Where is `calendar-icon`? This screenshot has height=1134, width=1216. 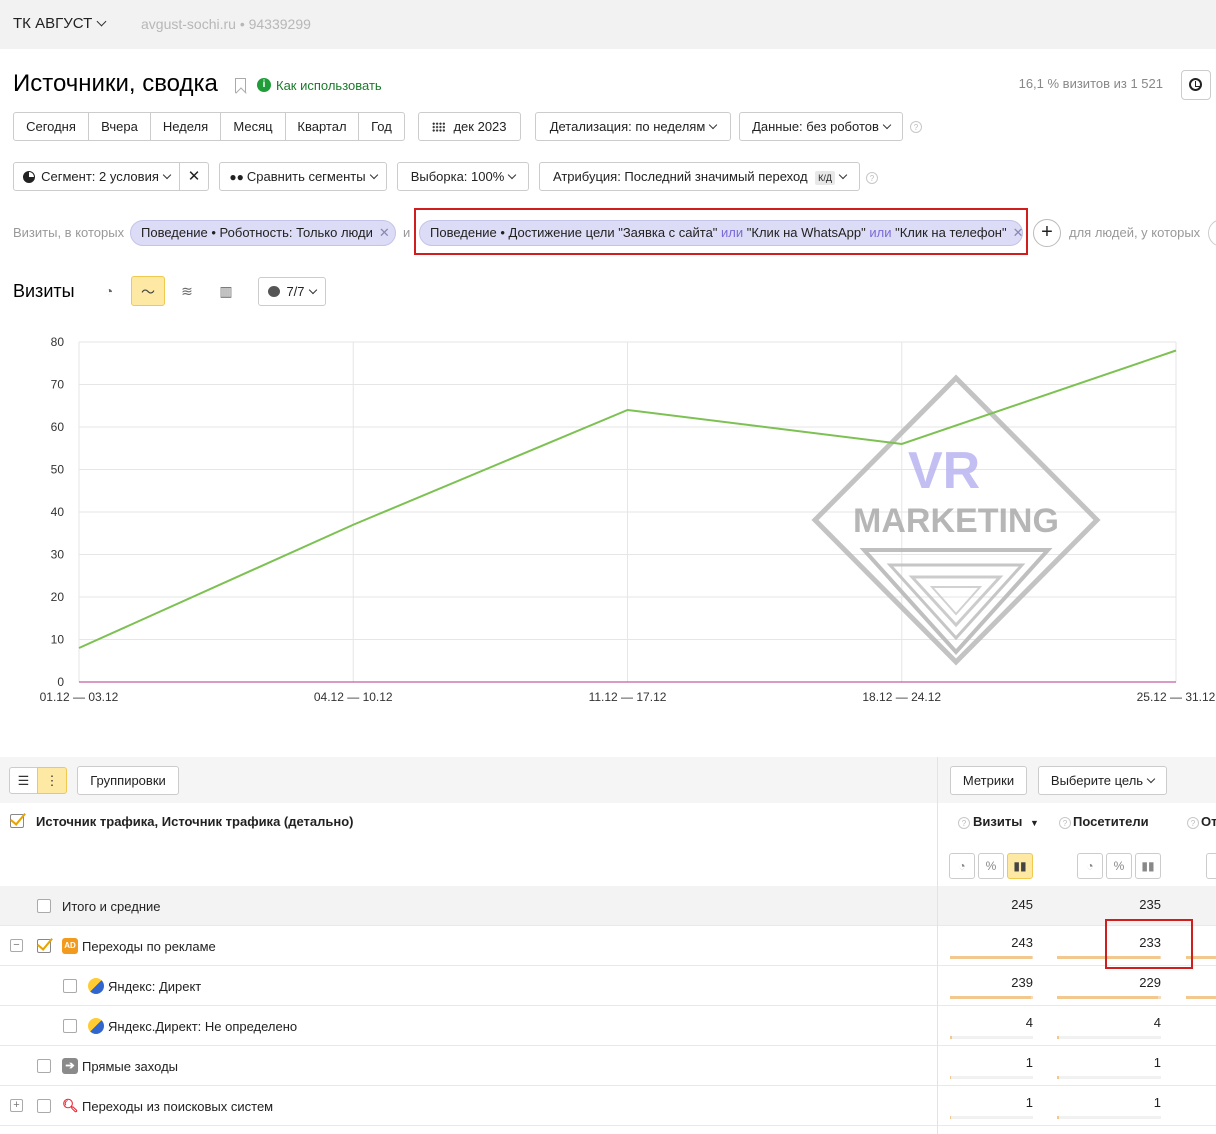
calendar-icon is located at coordinates (439, 127).